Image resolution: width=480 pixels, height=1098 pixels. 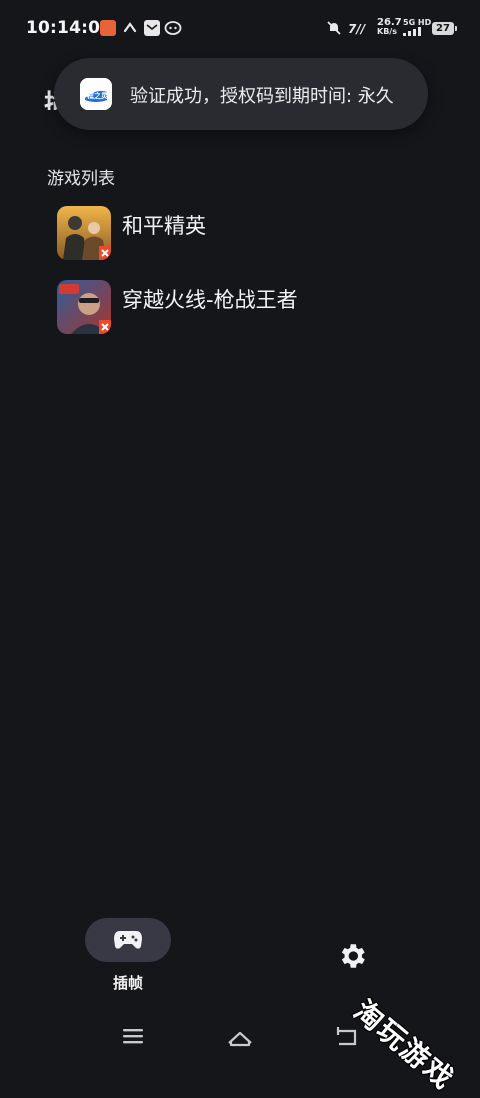 What do you see at coordinates (240, 30) in the screenshot?
I see `status-bar: 10:14:08 7// 26.7 KB/s 5G HD 27` at bounding box center [240, 30].